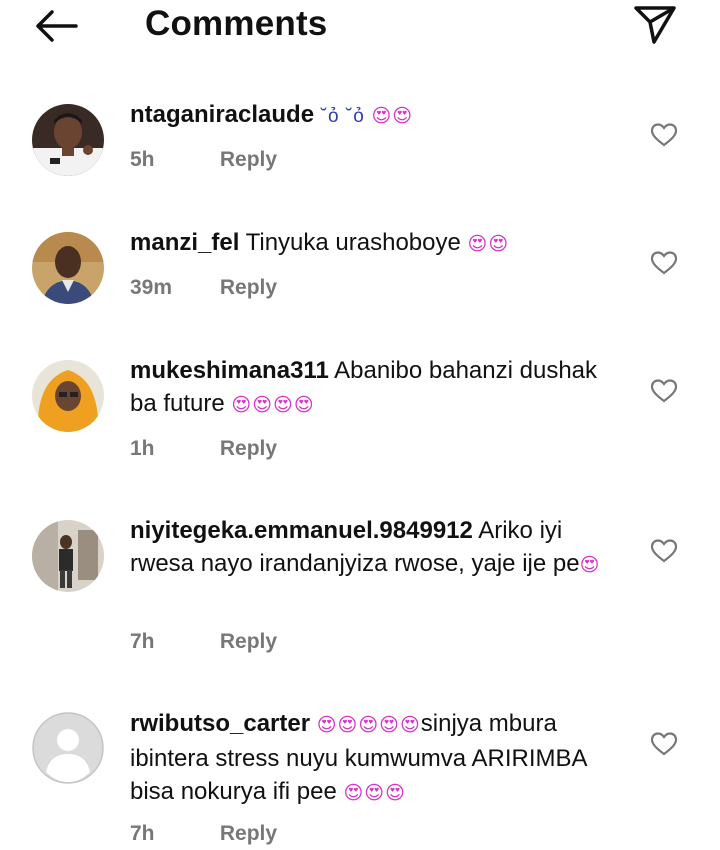 The image size is (720, 850). Describe the element at coordinates (203, 449) in the screenshot. I see `comment-meta: 1h Reply` at that location.